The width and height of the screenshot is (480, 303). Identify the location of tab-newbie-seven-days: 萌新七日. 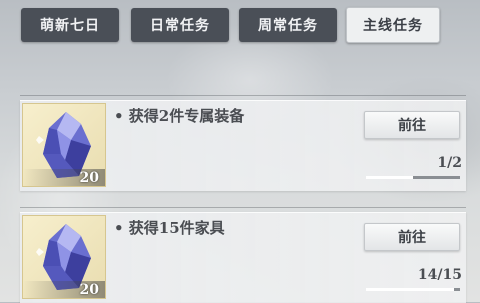
(70, 25).